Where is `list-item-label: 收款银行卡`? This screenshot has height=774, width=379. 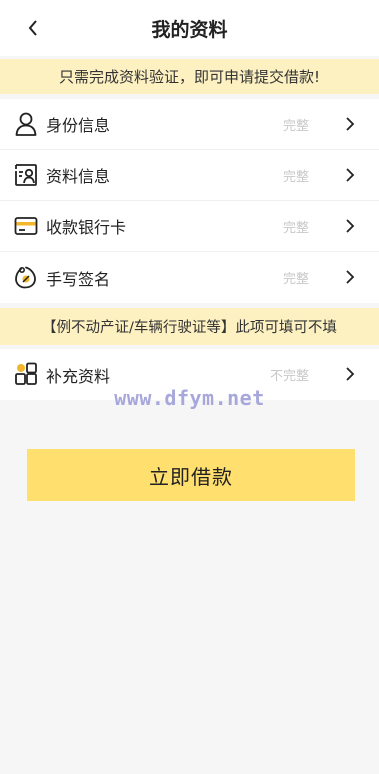
list-item-label: 收款银行卡 is located at coordinates (86, 227).